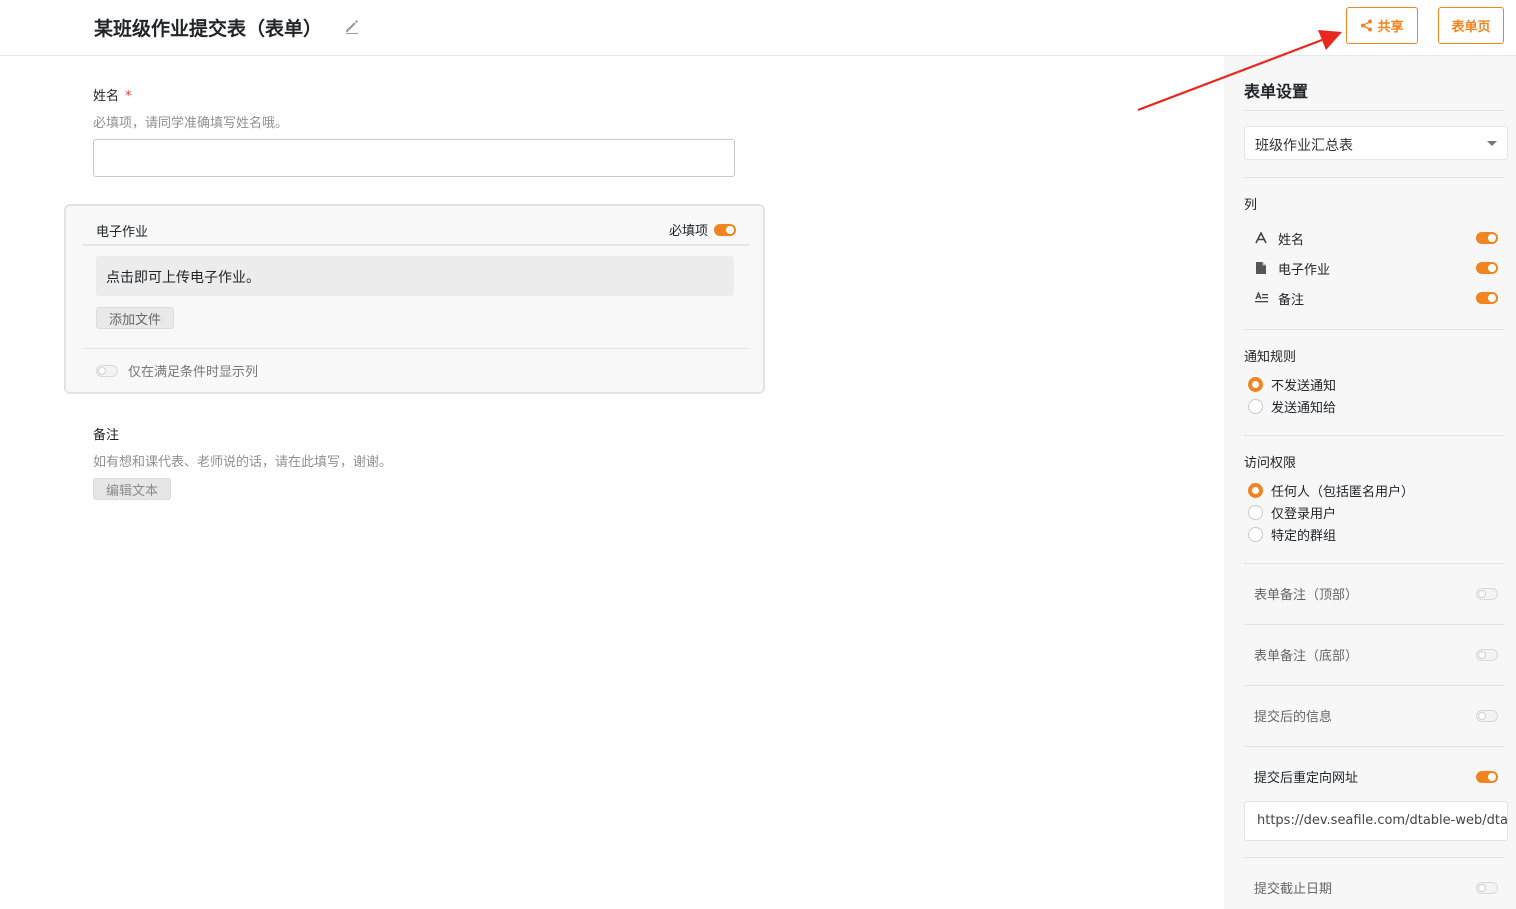 This screenshot has height=909, width=1516. Describe the element at coordinates (1304, 408) in the screenshot. I see `radio-label: 发送通知给` at that location.